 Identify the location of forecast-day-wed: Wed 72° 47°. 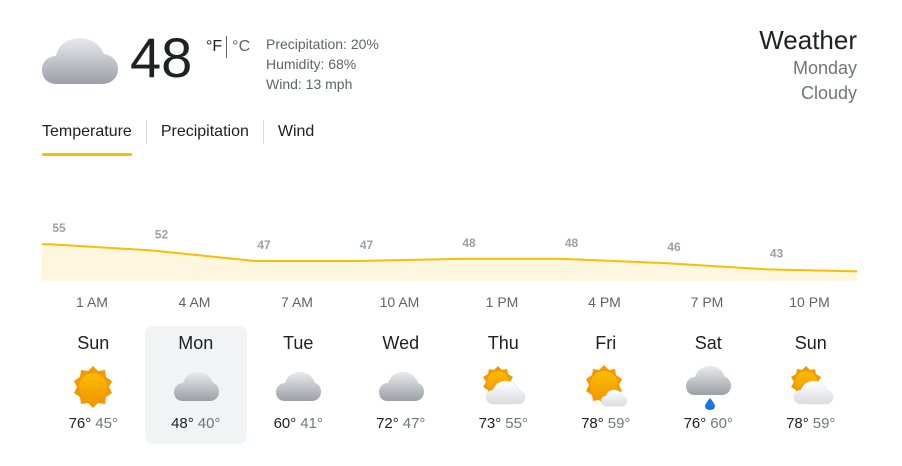
(401, 385).